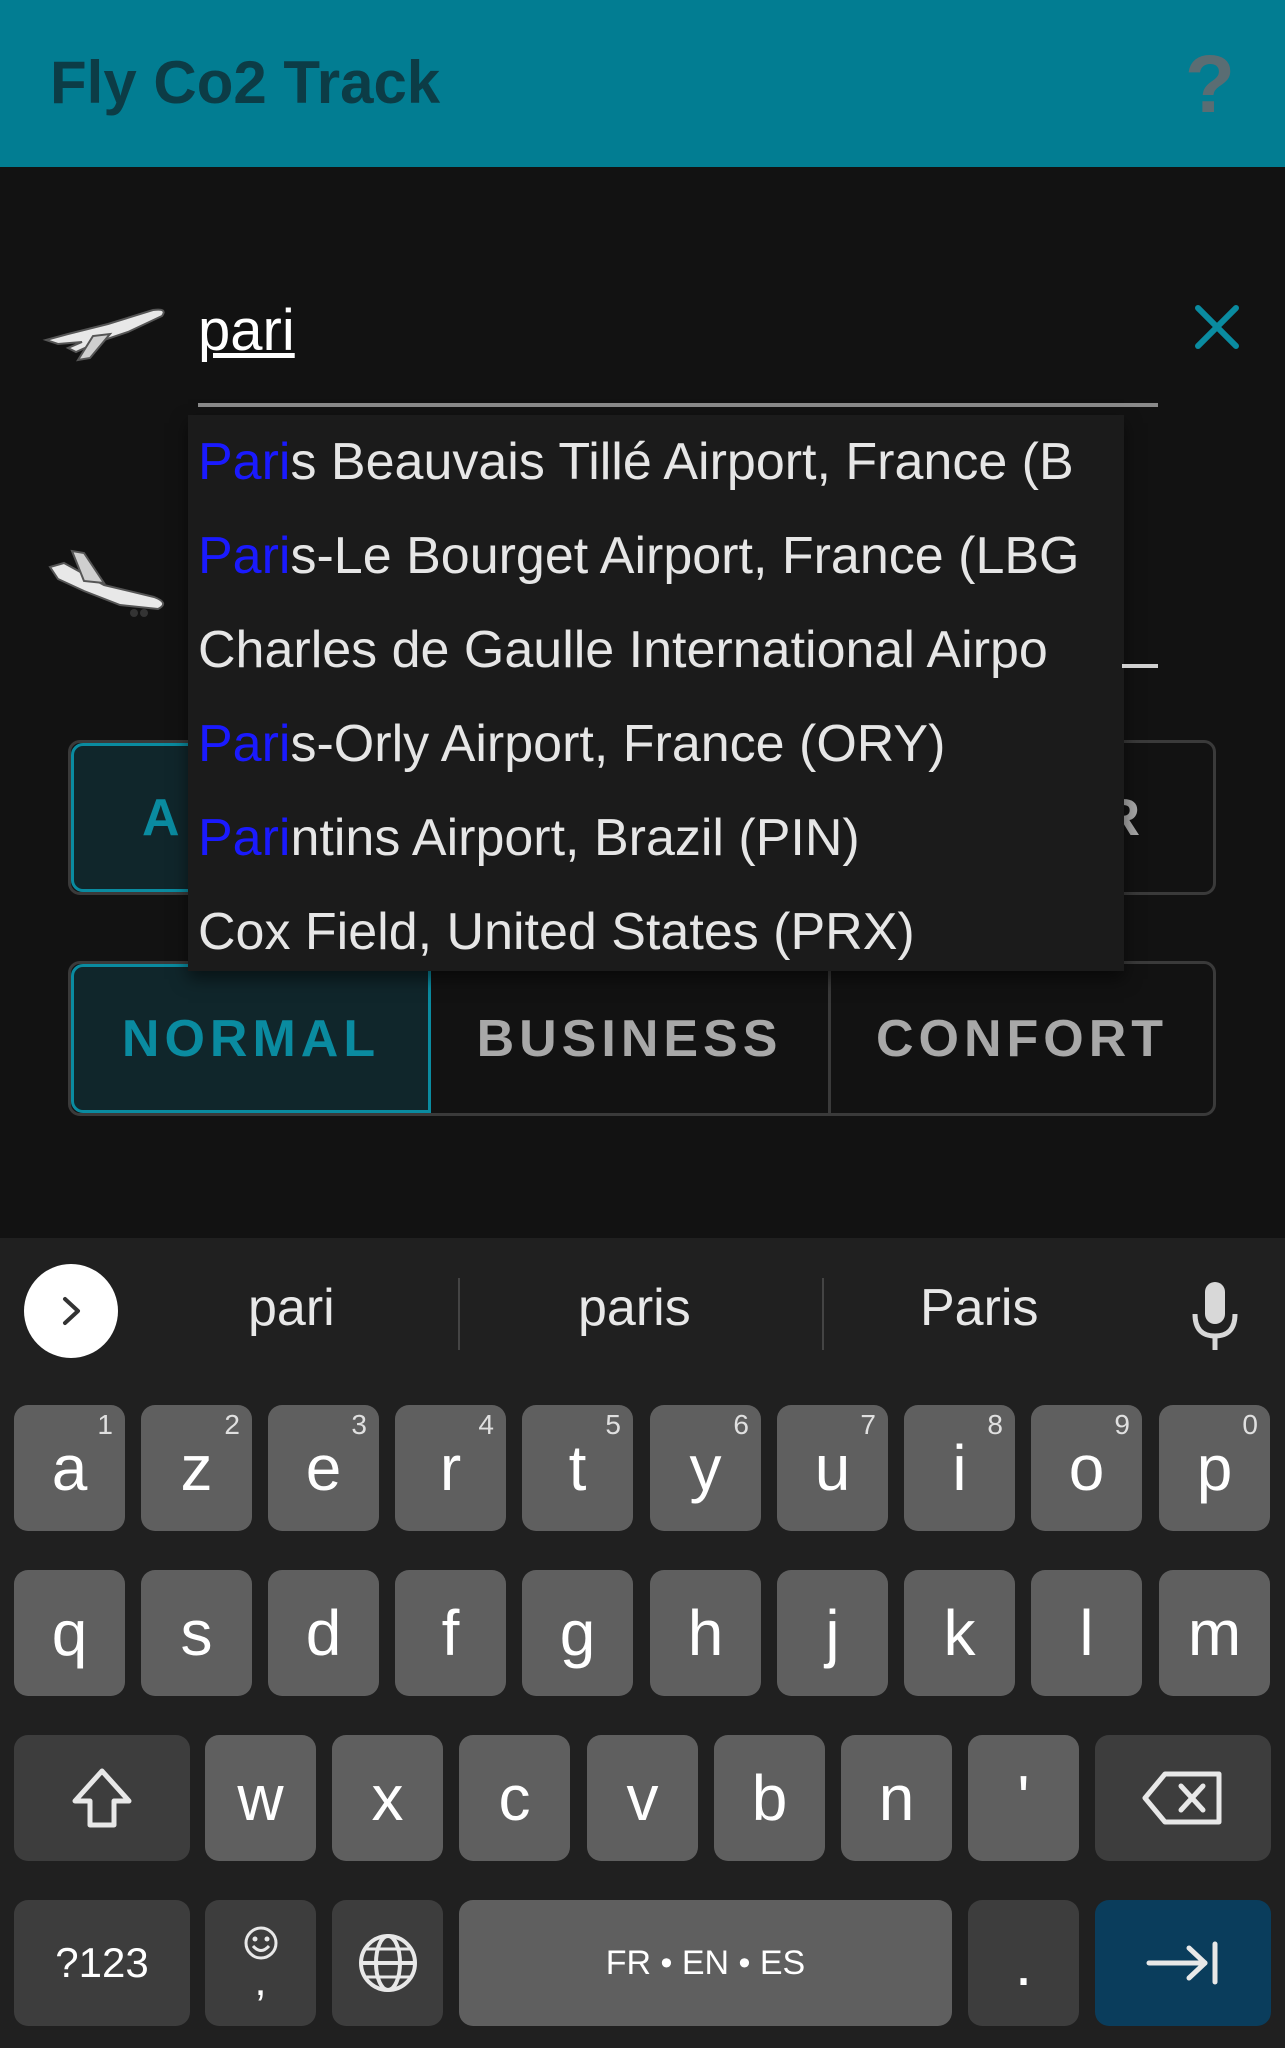  I want to click on globe-icon, so click(387, 1963).